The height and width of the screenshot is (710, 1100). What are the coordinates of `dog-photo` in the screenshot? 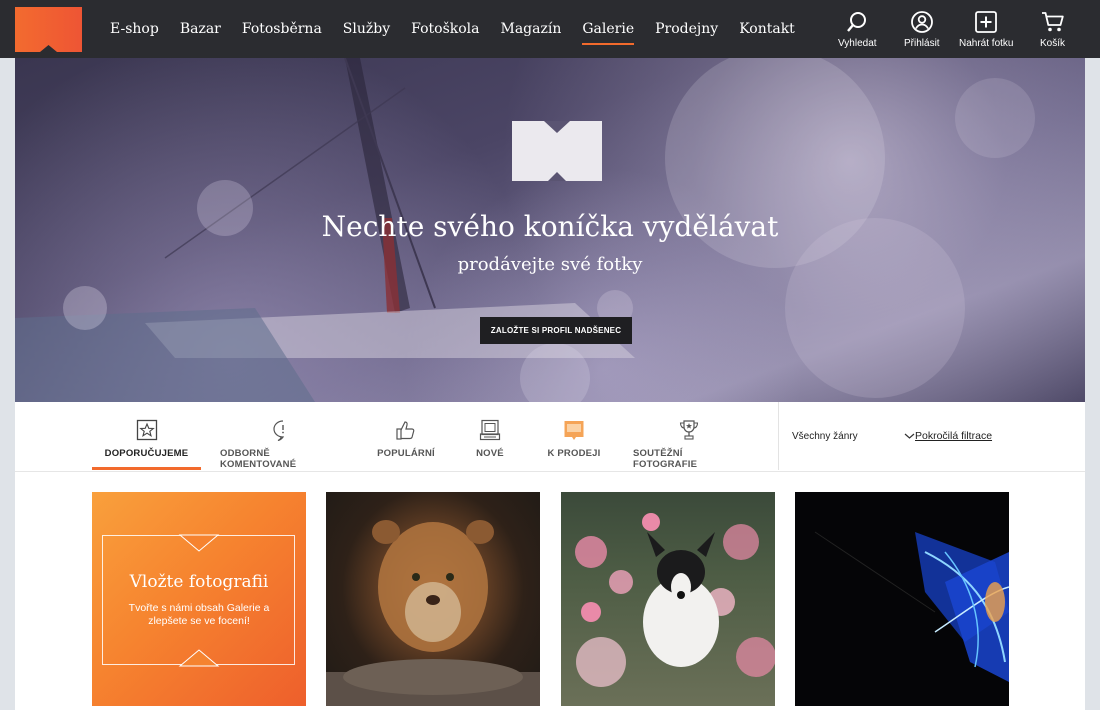 It's located at (675, 600).